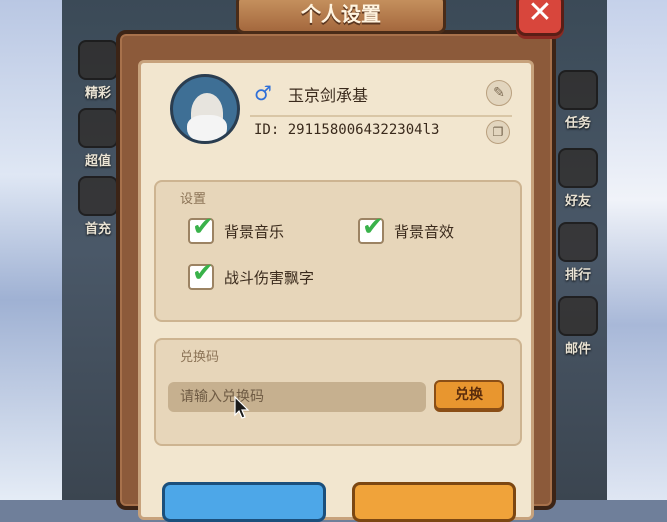  Describe the element at coordinates (381, 116) in the screenshot. I see `profile-divider` at that location.